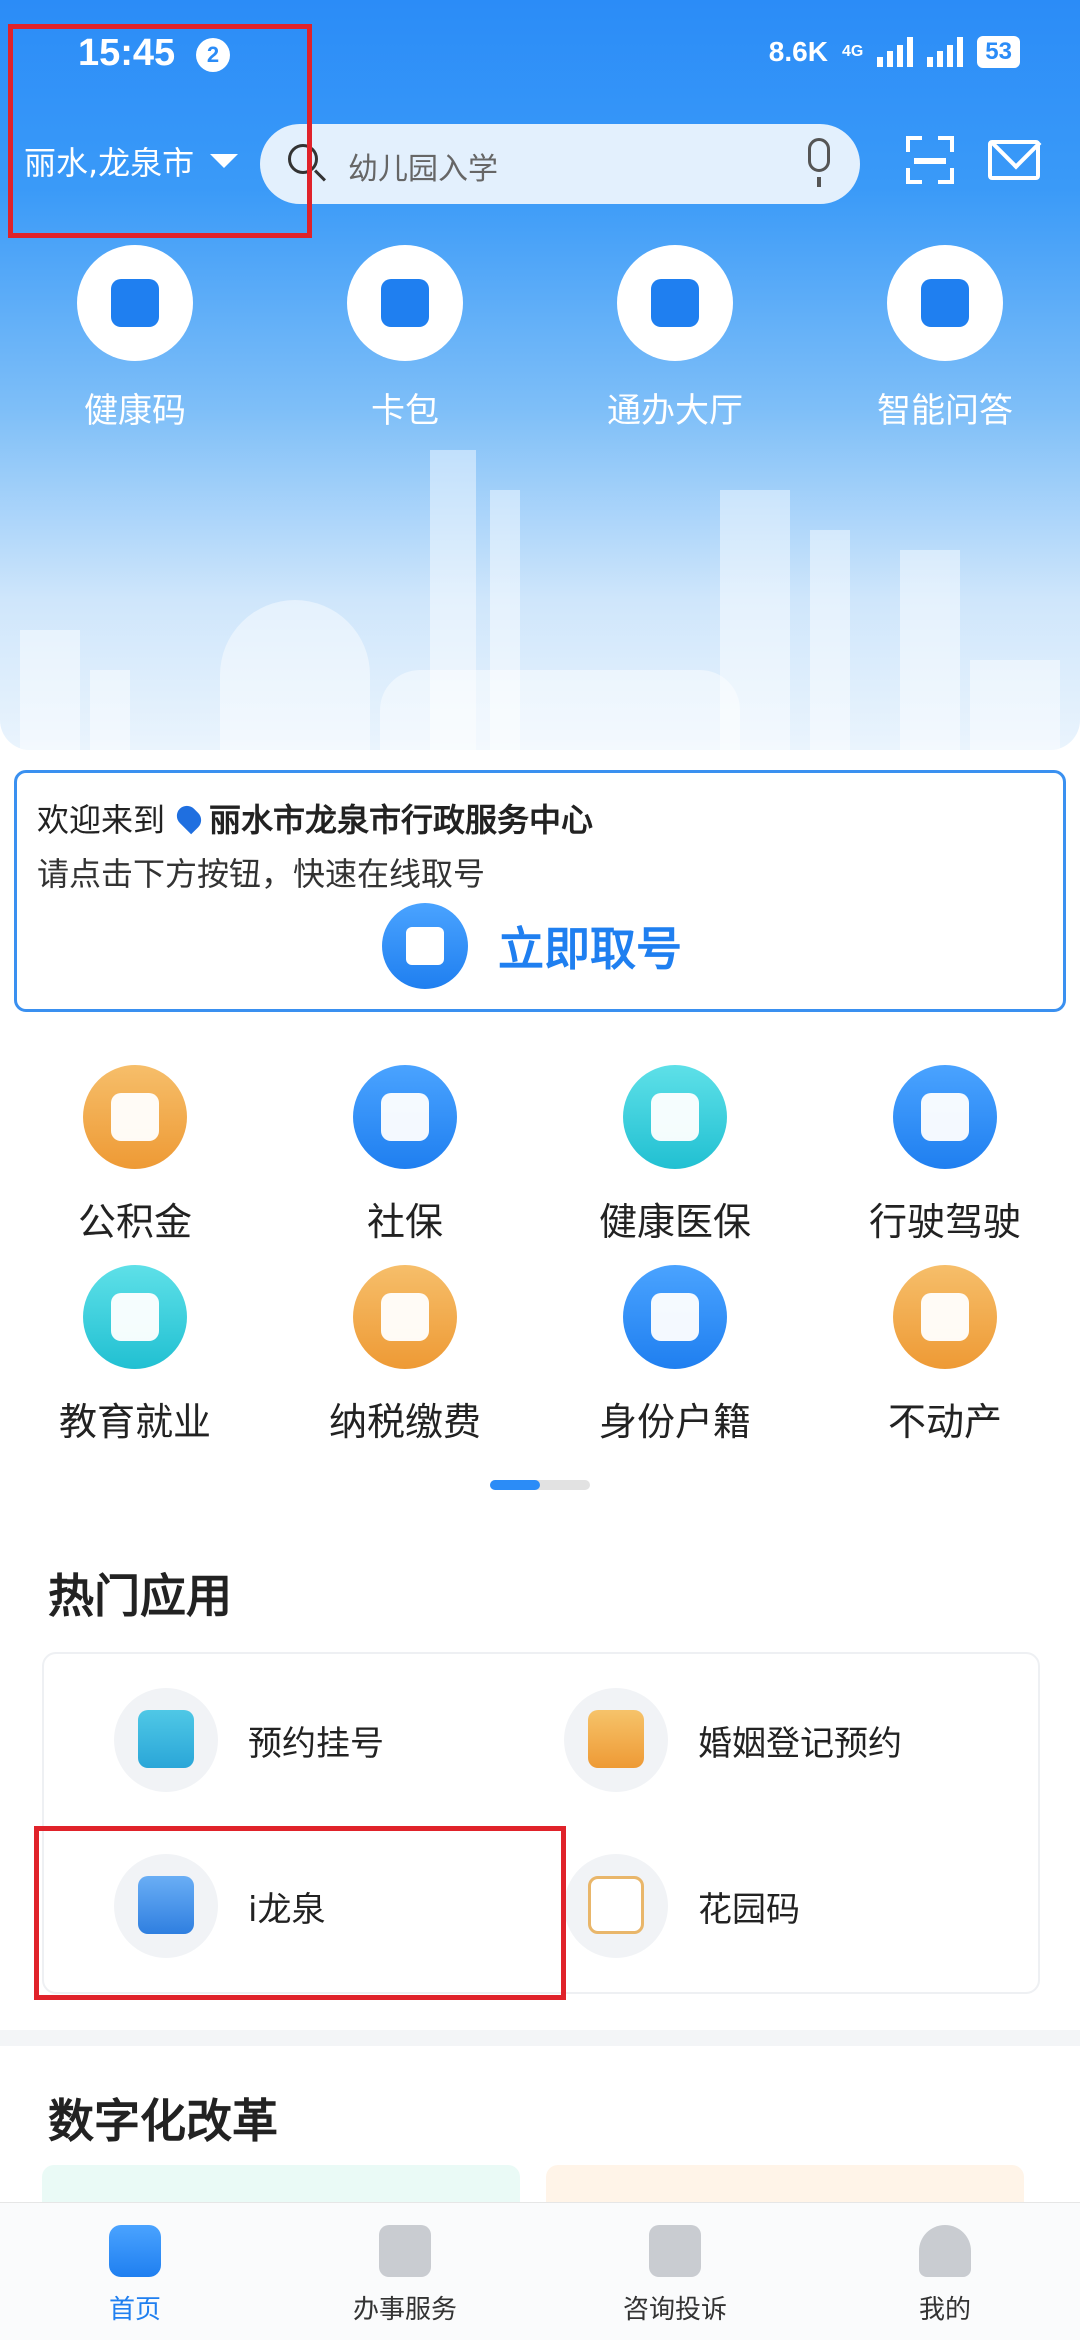 Image resolution: width=1080 pixels, height=2340 pixels. Describe the element at coordinates (945, 1117) in the screenshot. I see `driving-icon` at that location.